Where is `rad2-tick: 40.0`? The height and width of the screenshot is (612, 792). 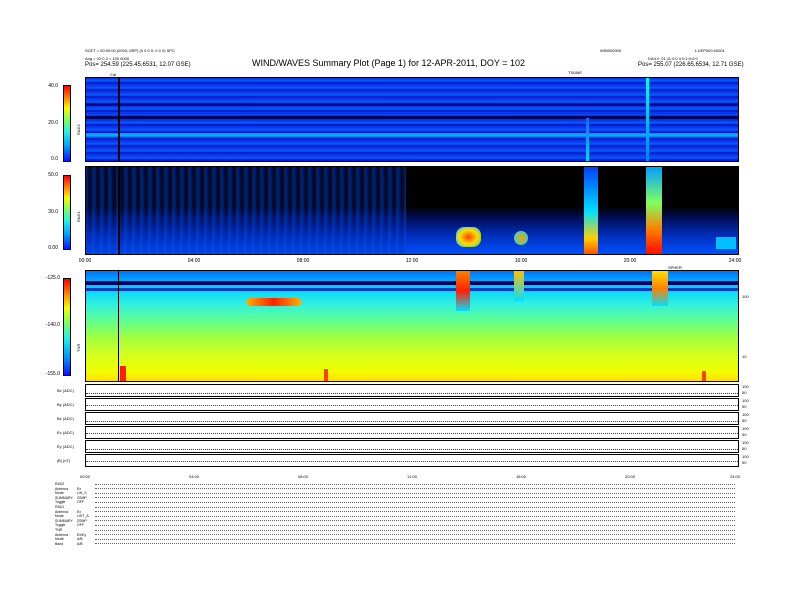 rad2-tick: 40.0 is located at coordinates (53, 86).